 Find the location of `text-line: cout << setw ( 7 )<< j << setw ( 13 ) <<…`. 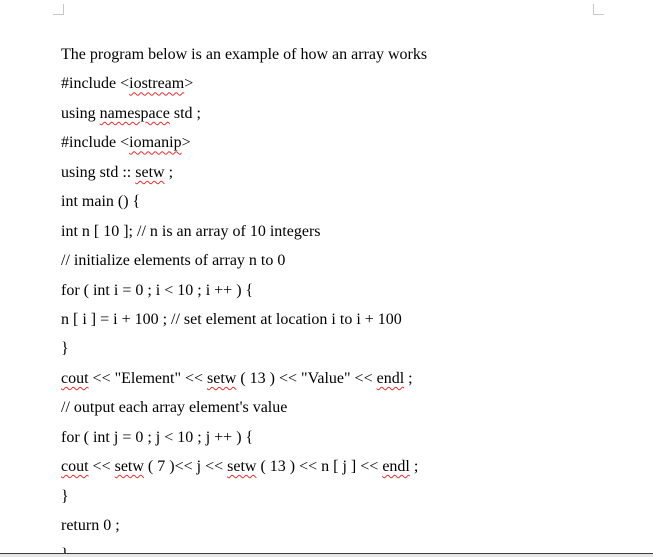

text-line: cout << setw ( 7 )<< j << setw ( 13 ) <<… is located at coordinates (244, 466).